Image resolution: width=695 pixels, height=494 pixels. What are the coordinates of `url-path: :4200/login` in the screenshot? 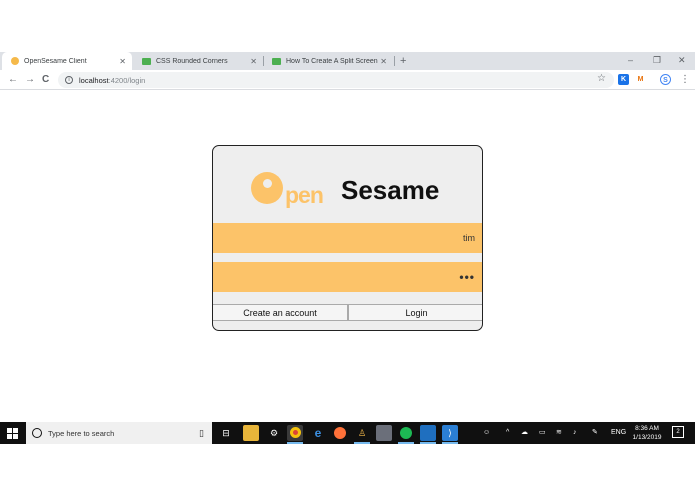 It's located at (127, 80).